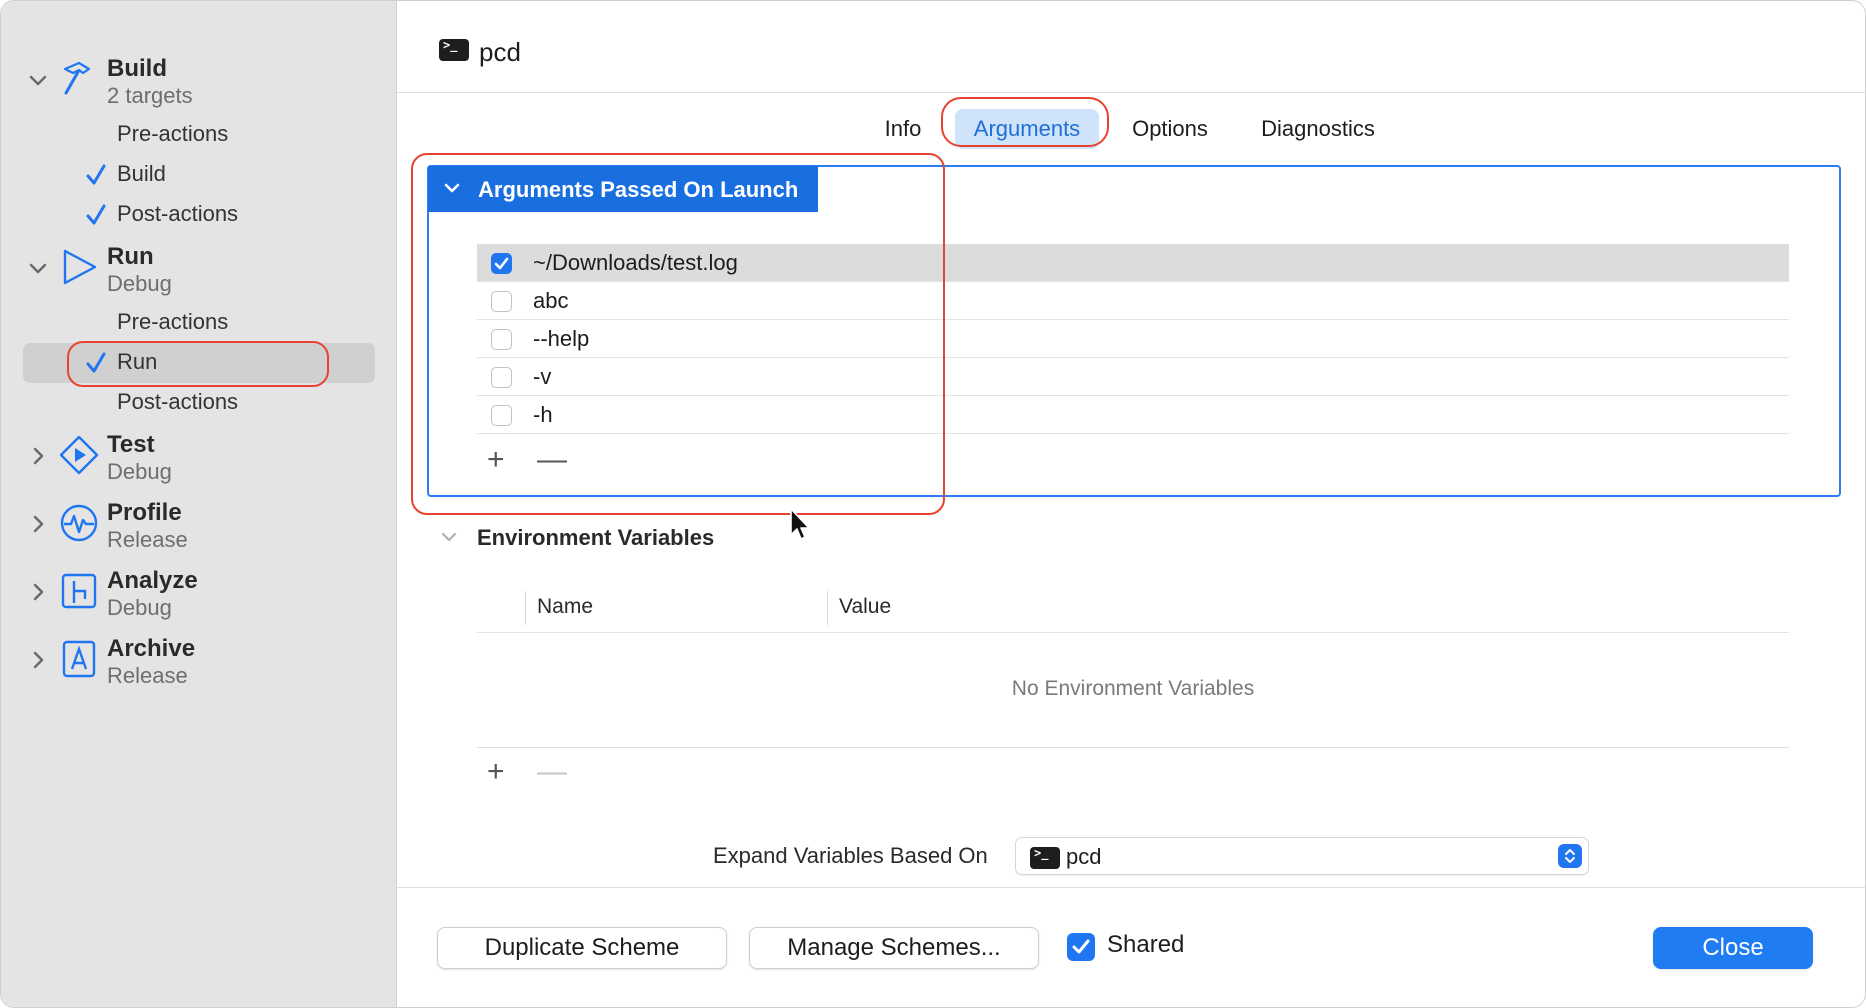 The image size is (1866, 1008). What do you see at coordinates (1318, 129) in the screenshot?
I see `tab-diagnostics: Diagnostics` at bounding box center [1318, 129].